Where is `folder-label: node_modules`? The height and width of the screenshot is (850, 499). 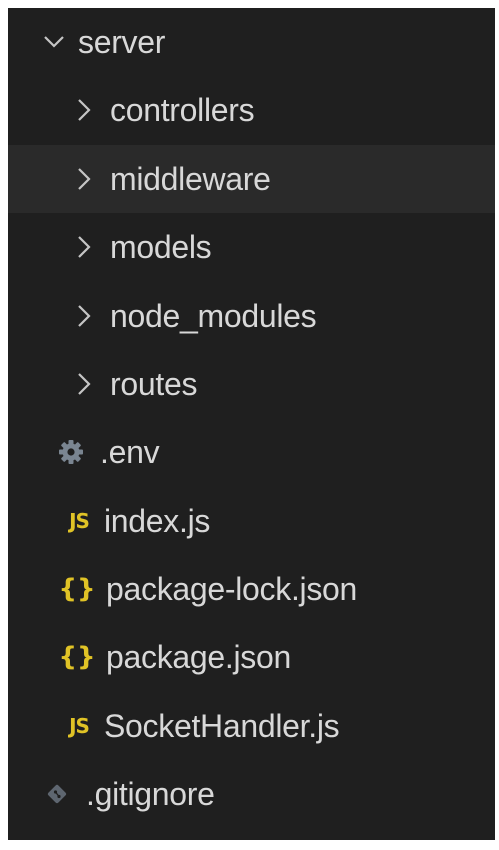
folder-label: node_modules is located at coordinates (213, 315).